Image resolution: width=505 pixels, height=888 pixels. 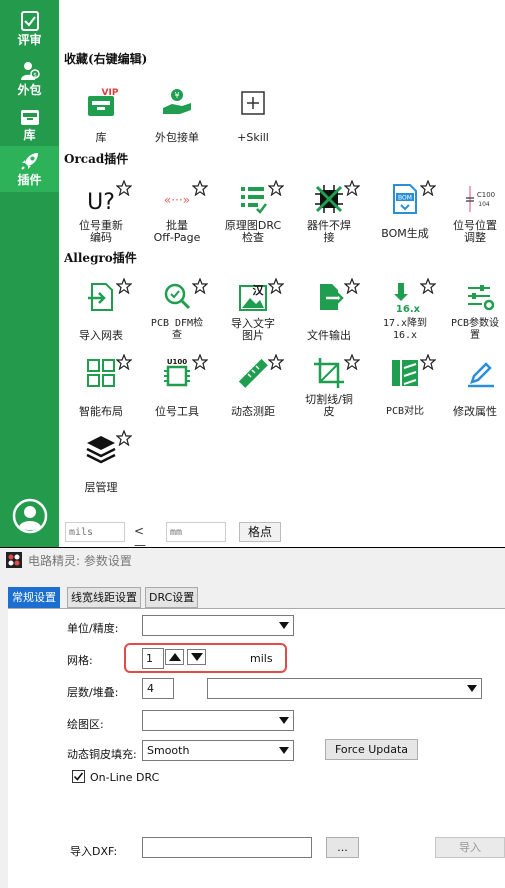 I want to click on plus-square-icon, so click(x=253, y=103).